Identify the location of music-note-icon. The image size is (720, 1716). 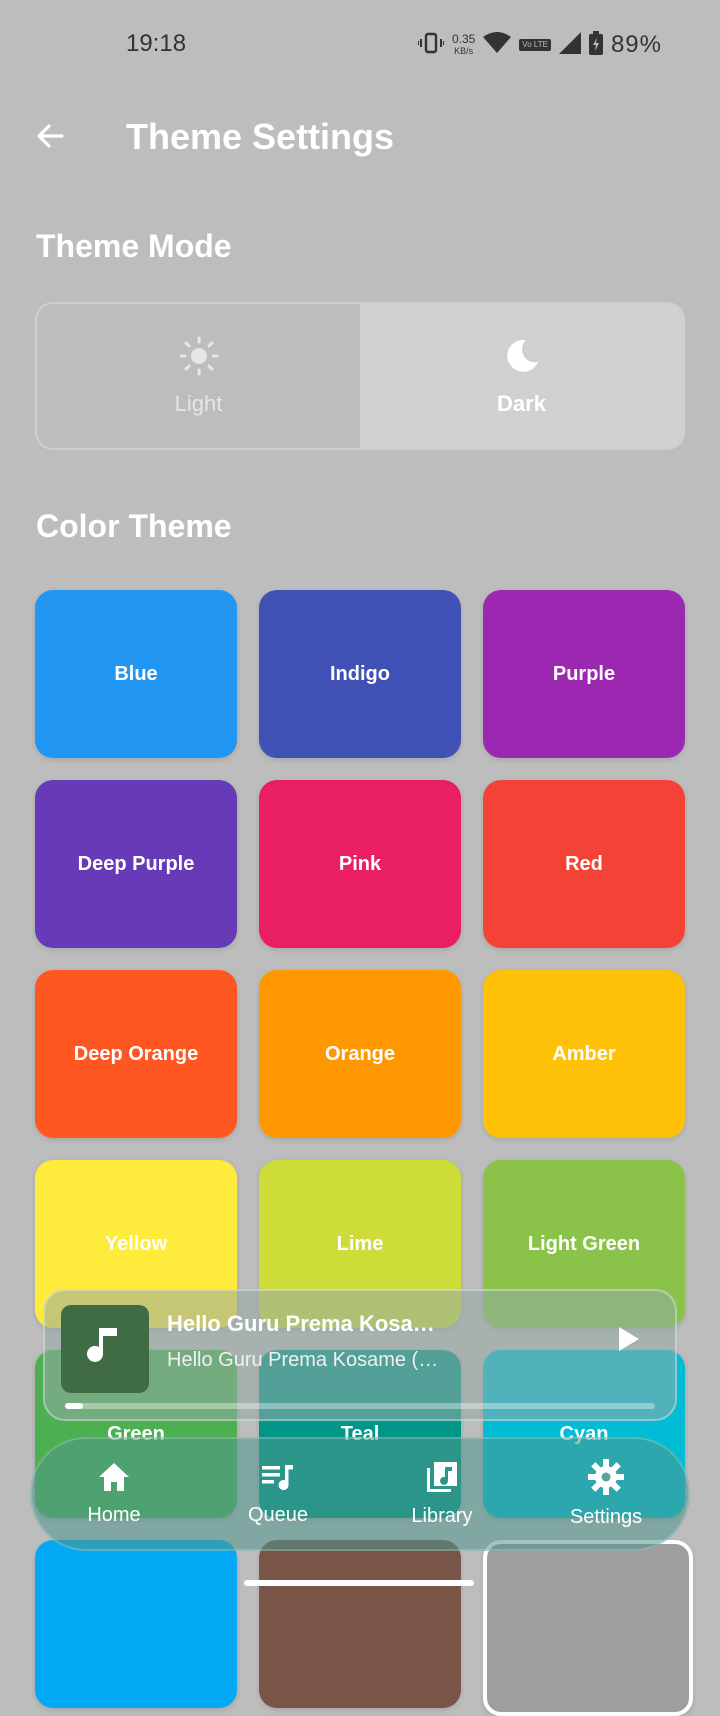
(105, 1349).